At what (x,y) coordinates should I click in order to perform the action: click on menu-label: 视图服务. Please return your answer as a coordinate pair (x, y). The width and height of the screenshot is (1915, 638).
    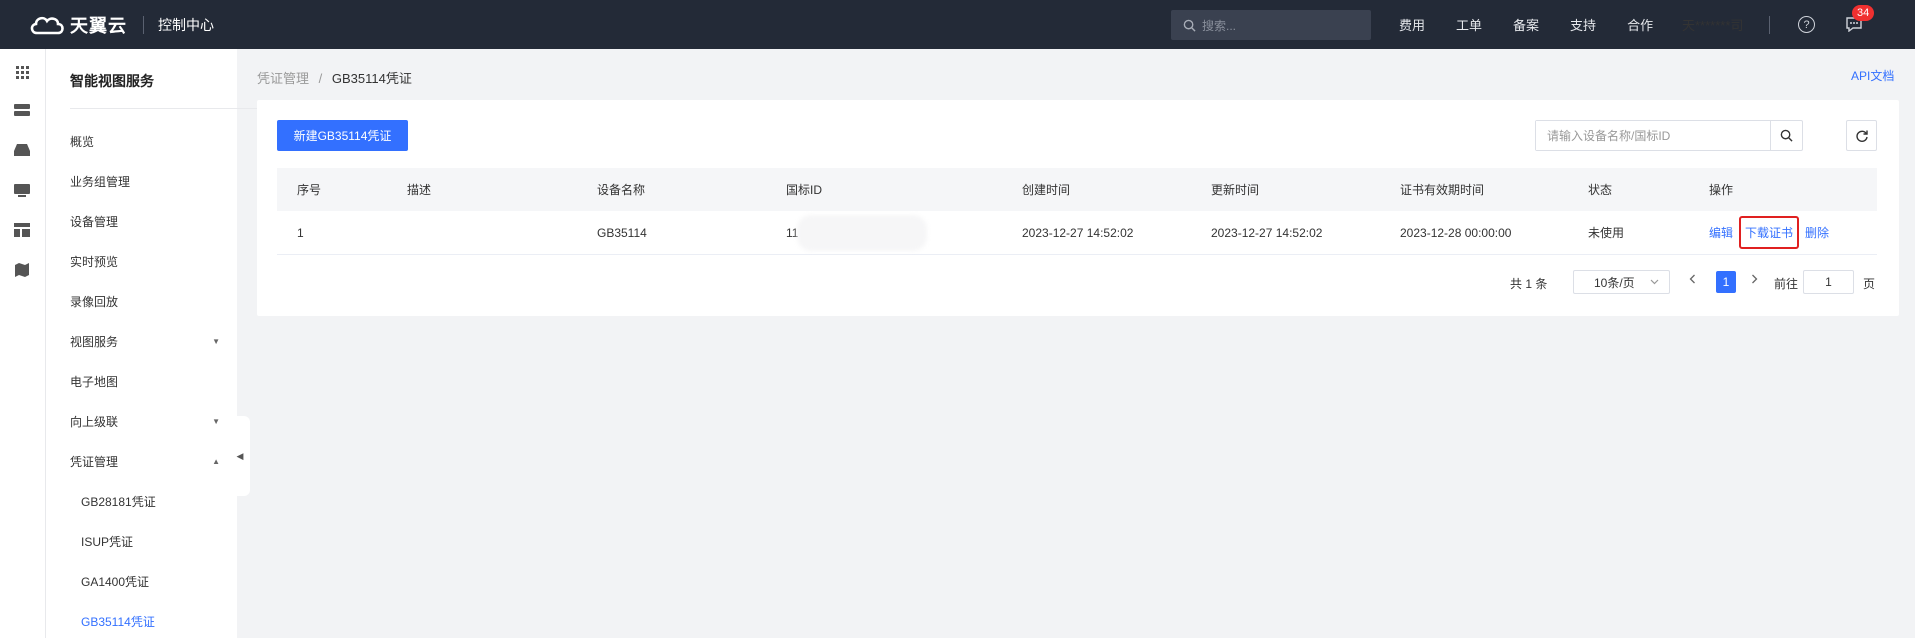
    Looking at the image, I should click on (94, 341).